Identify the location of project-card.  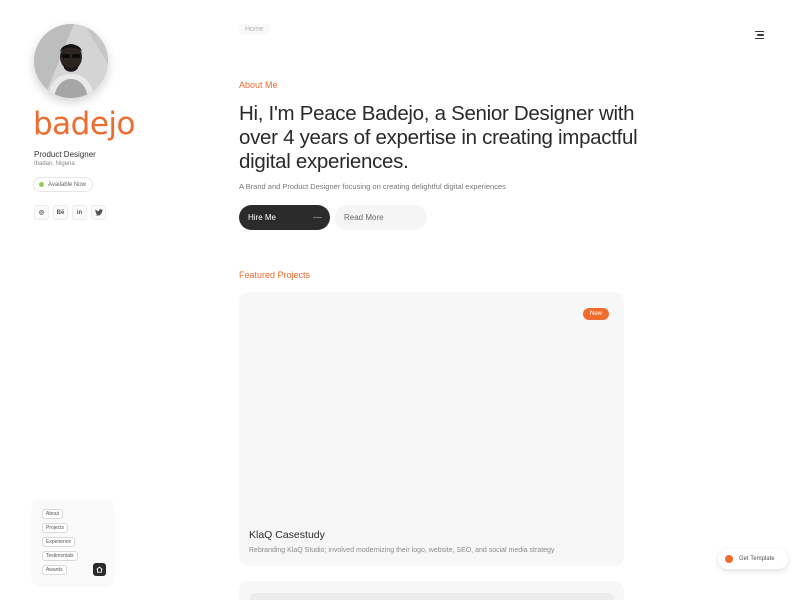
(431, 590).